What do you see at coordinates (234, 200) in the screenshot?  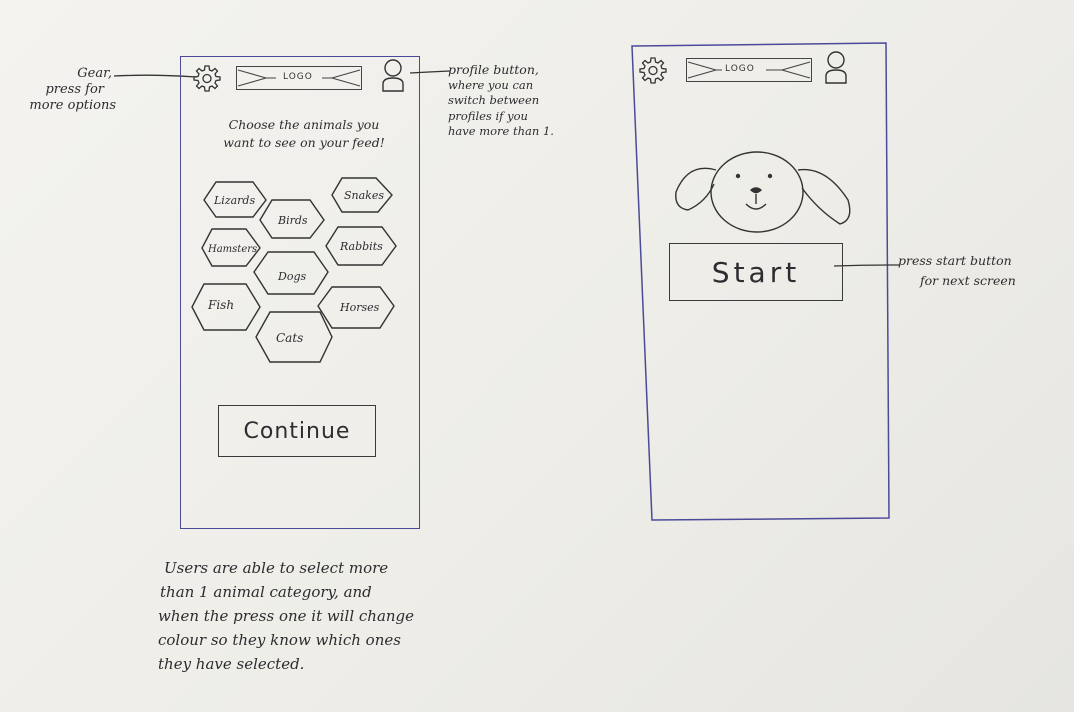 I see `category-label: Lizards` at bounding box center [234, 200].